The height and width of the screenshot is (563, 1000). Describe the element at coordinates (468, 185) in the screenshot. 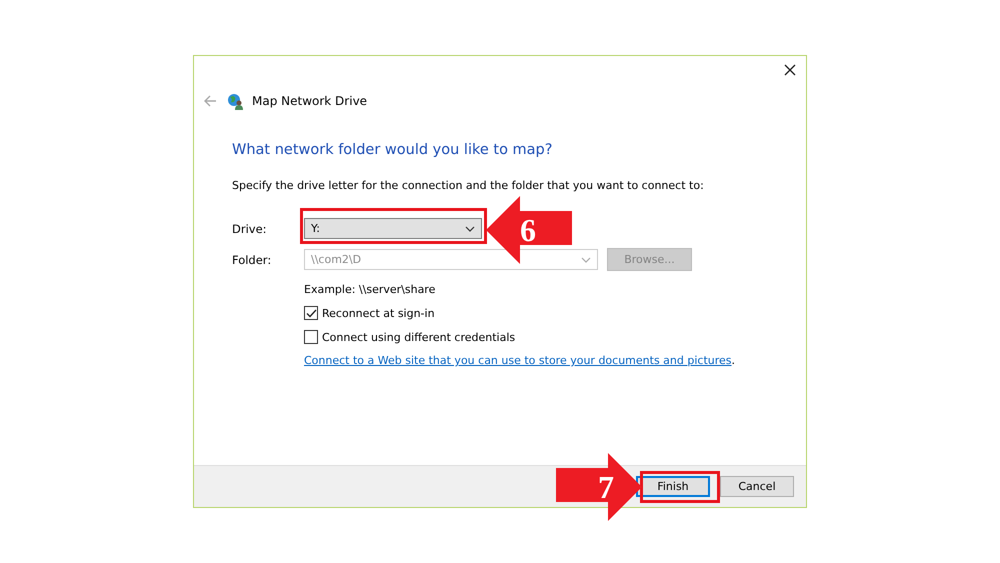

I see `instructions-text: Specify the drive letter for the connection and the folder that you want to connect to:` at that location.